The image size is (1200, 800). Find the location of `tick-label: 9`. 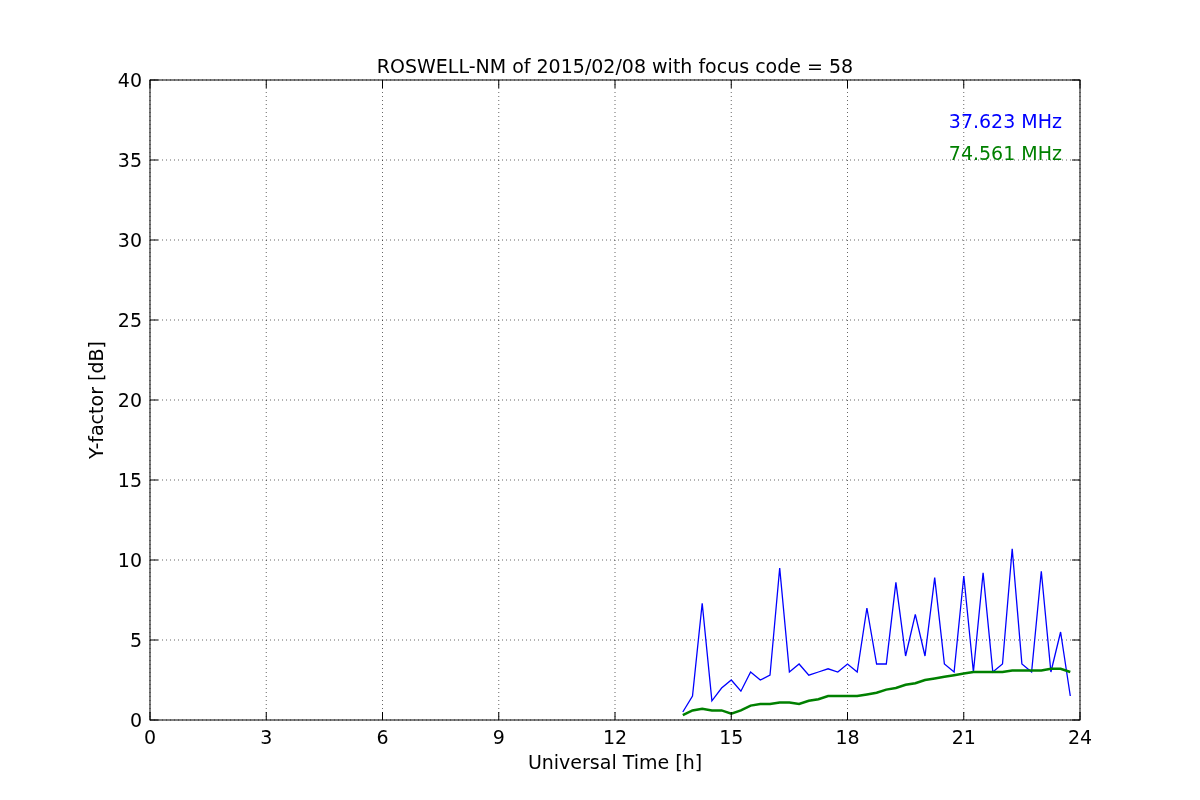

tick-label: 9 is located at coordinates (498, 737).